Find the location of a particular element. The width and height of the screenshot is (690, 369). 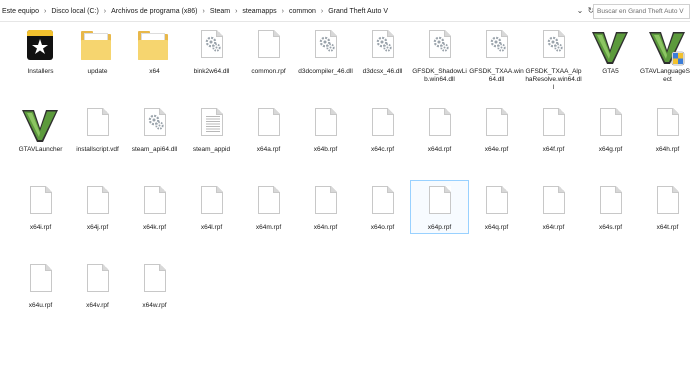

file-name: steam_appid is located at coordinates (211, 149).